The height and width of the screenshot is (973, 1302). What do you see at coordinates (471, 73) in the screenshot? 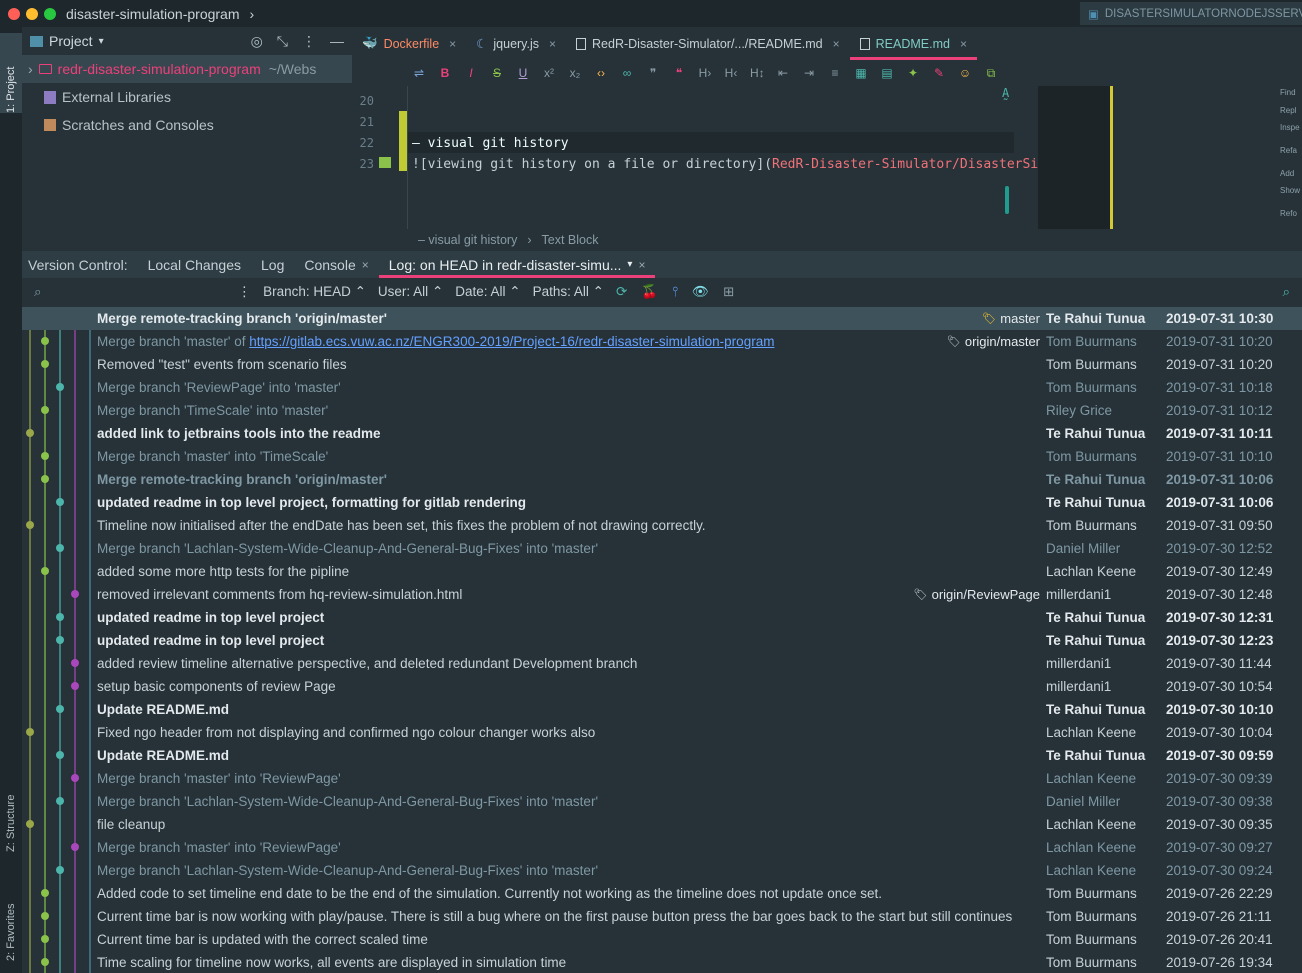
I see `italic-icon: I` at bounding box center [471, 73].